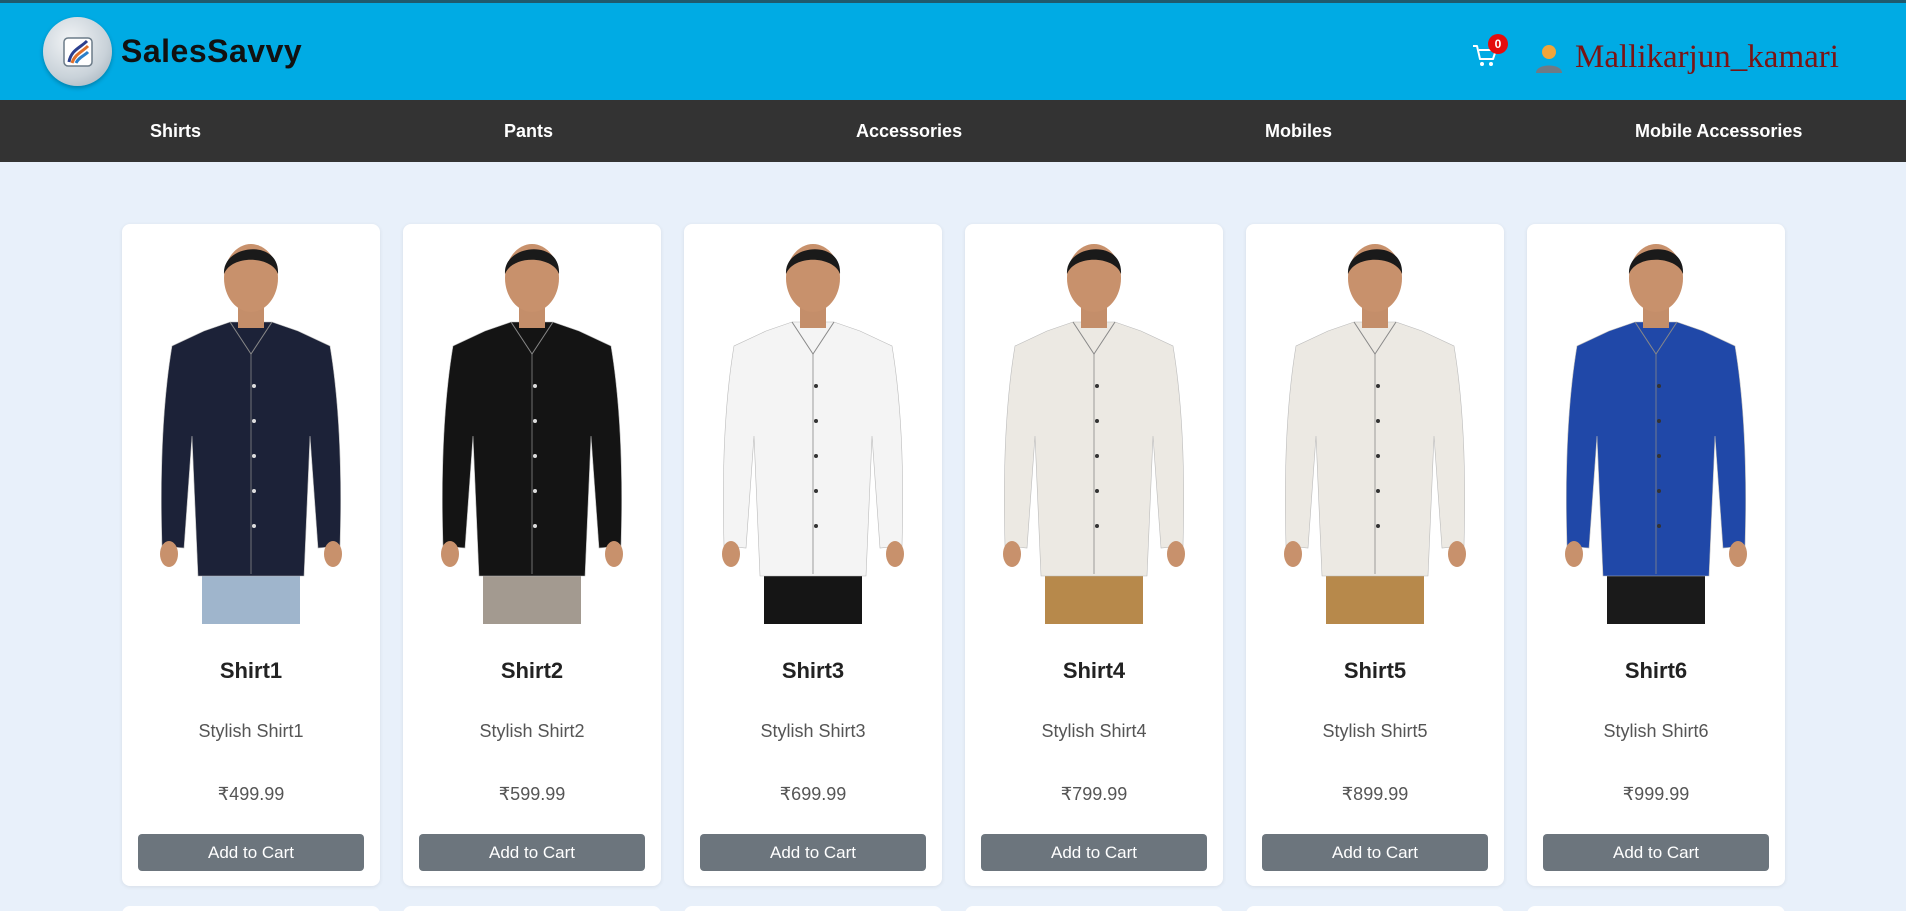 This screenshot has height=911, width=1906. I want to click on nav-item-shirts: Shirts, so click(175, 131).